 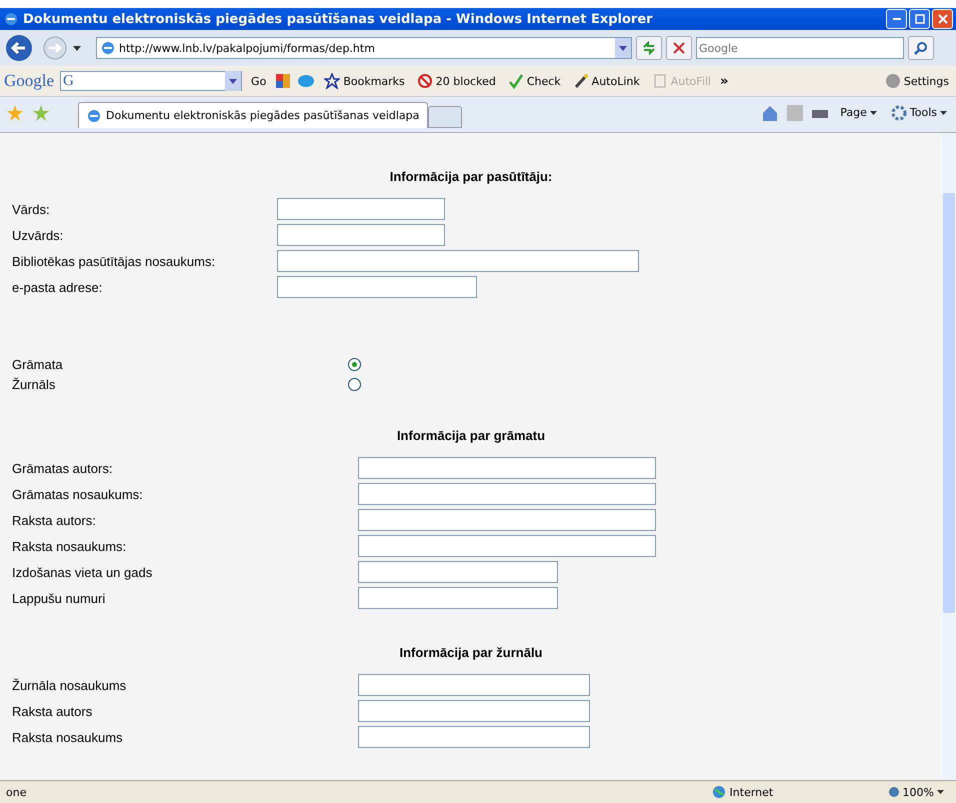 What do you see at coordinates (77, 48) in the screenshot?
I see `dropdown-arrow-icon` at bounding box center [77, 48].